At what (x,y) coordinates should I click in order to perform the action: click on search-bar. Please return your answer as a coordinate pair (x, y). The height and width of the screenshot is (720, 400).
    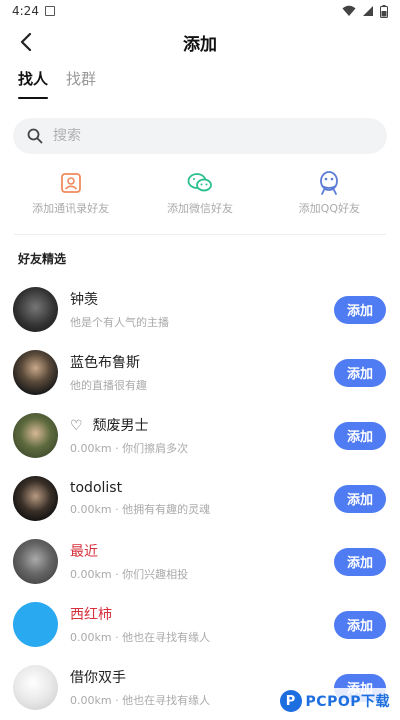
    Looking at the image, I should click on (200, 136).